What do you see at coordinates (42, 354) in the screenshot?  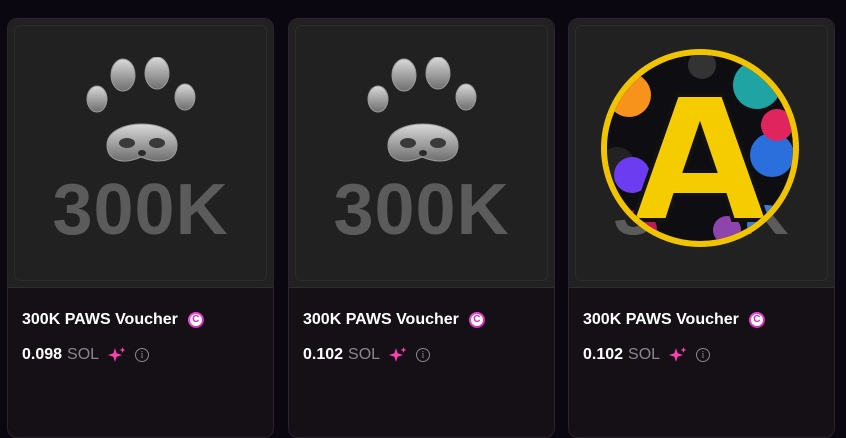 I see `price-value: 0.098` at bounding box center [42, 354].